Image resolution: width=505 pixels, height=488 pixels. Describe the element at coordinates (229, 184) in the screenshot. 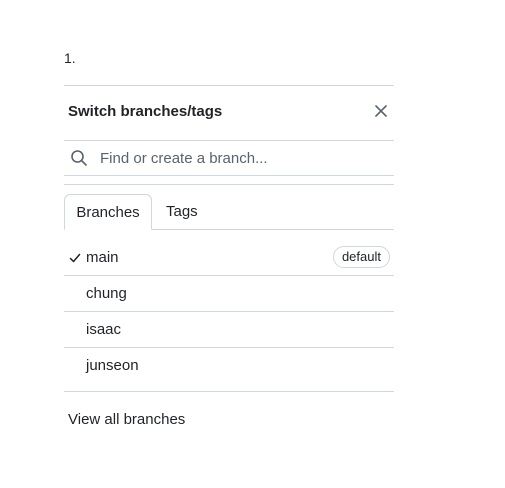

I see `tabs-divider` at that location.